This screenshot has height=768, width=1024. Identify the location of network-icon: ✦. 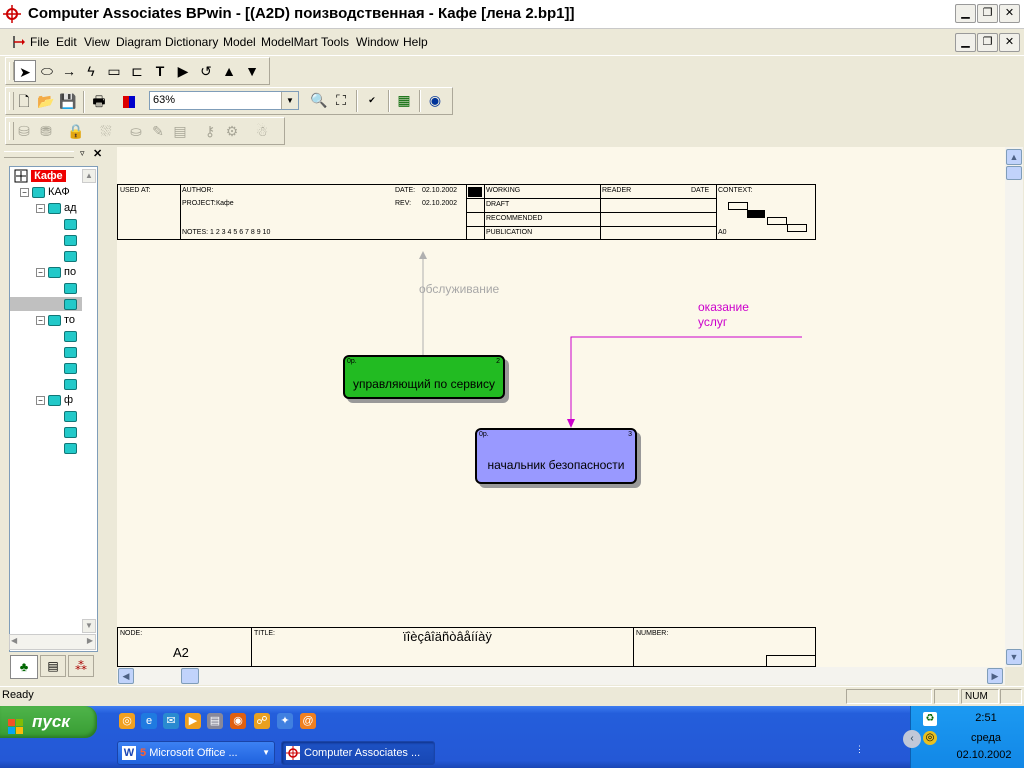
(285, 721).